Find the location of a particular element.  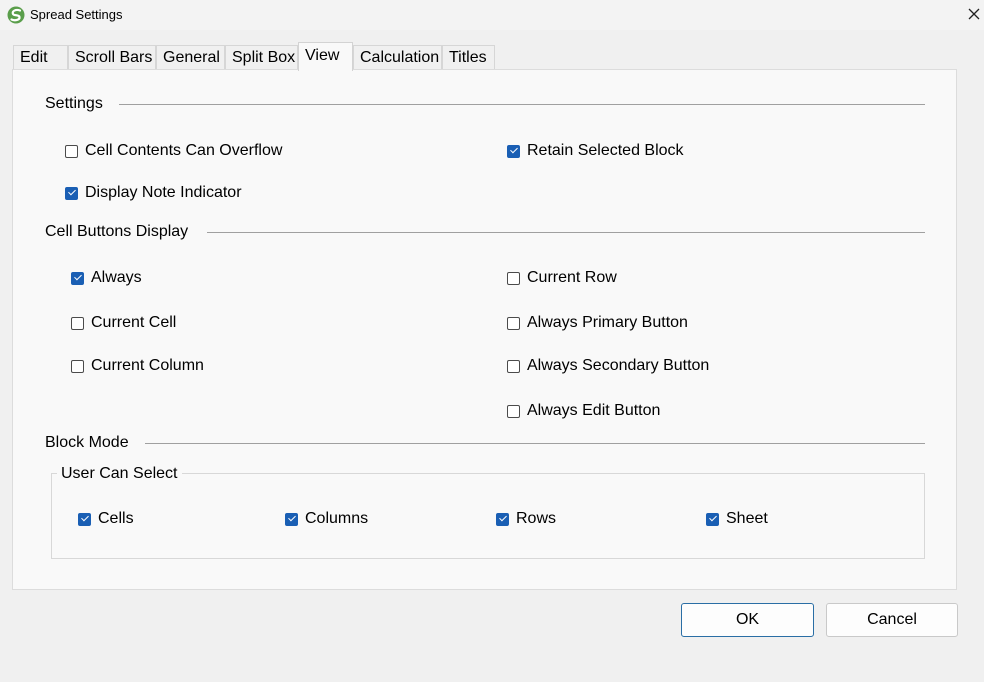

settings-heading: Settings is located at coordinates (74, 103).